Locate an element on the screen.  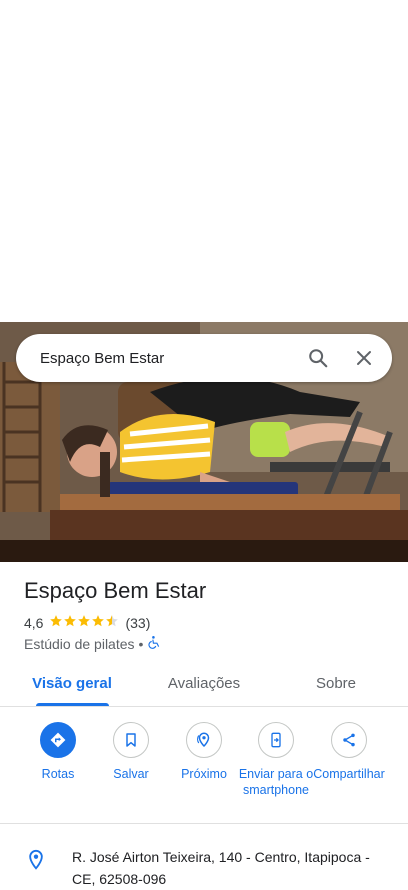
star-rating is located at coordinates (84, 622).